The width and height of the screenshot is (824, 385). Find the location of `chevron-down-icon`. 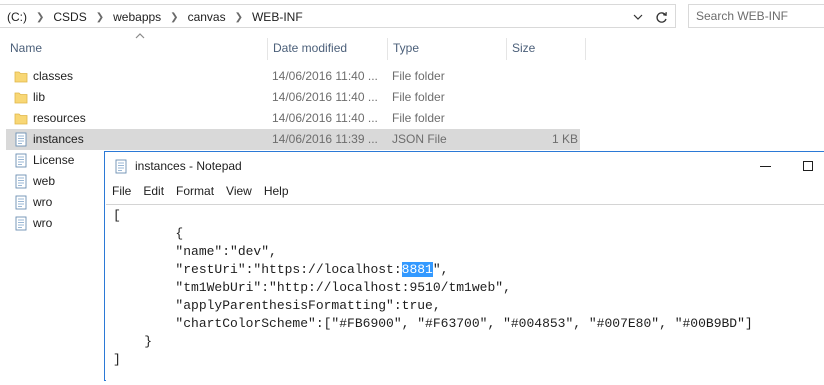

chevron-down-icon is located at coordinates (638, 17).